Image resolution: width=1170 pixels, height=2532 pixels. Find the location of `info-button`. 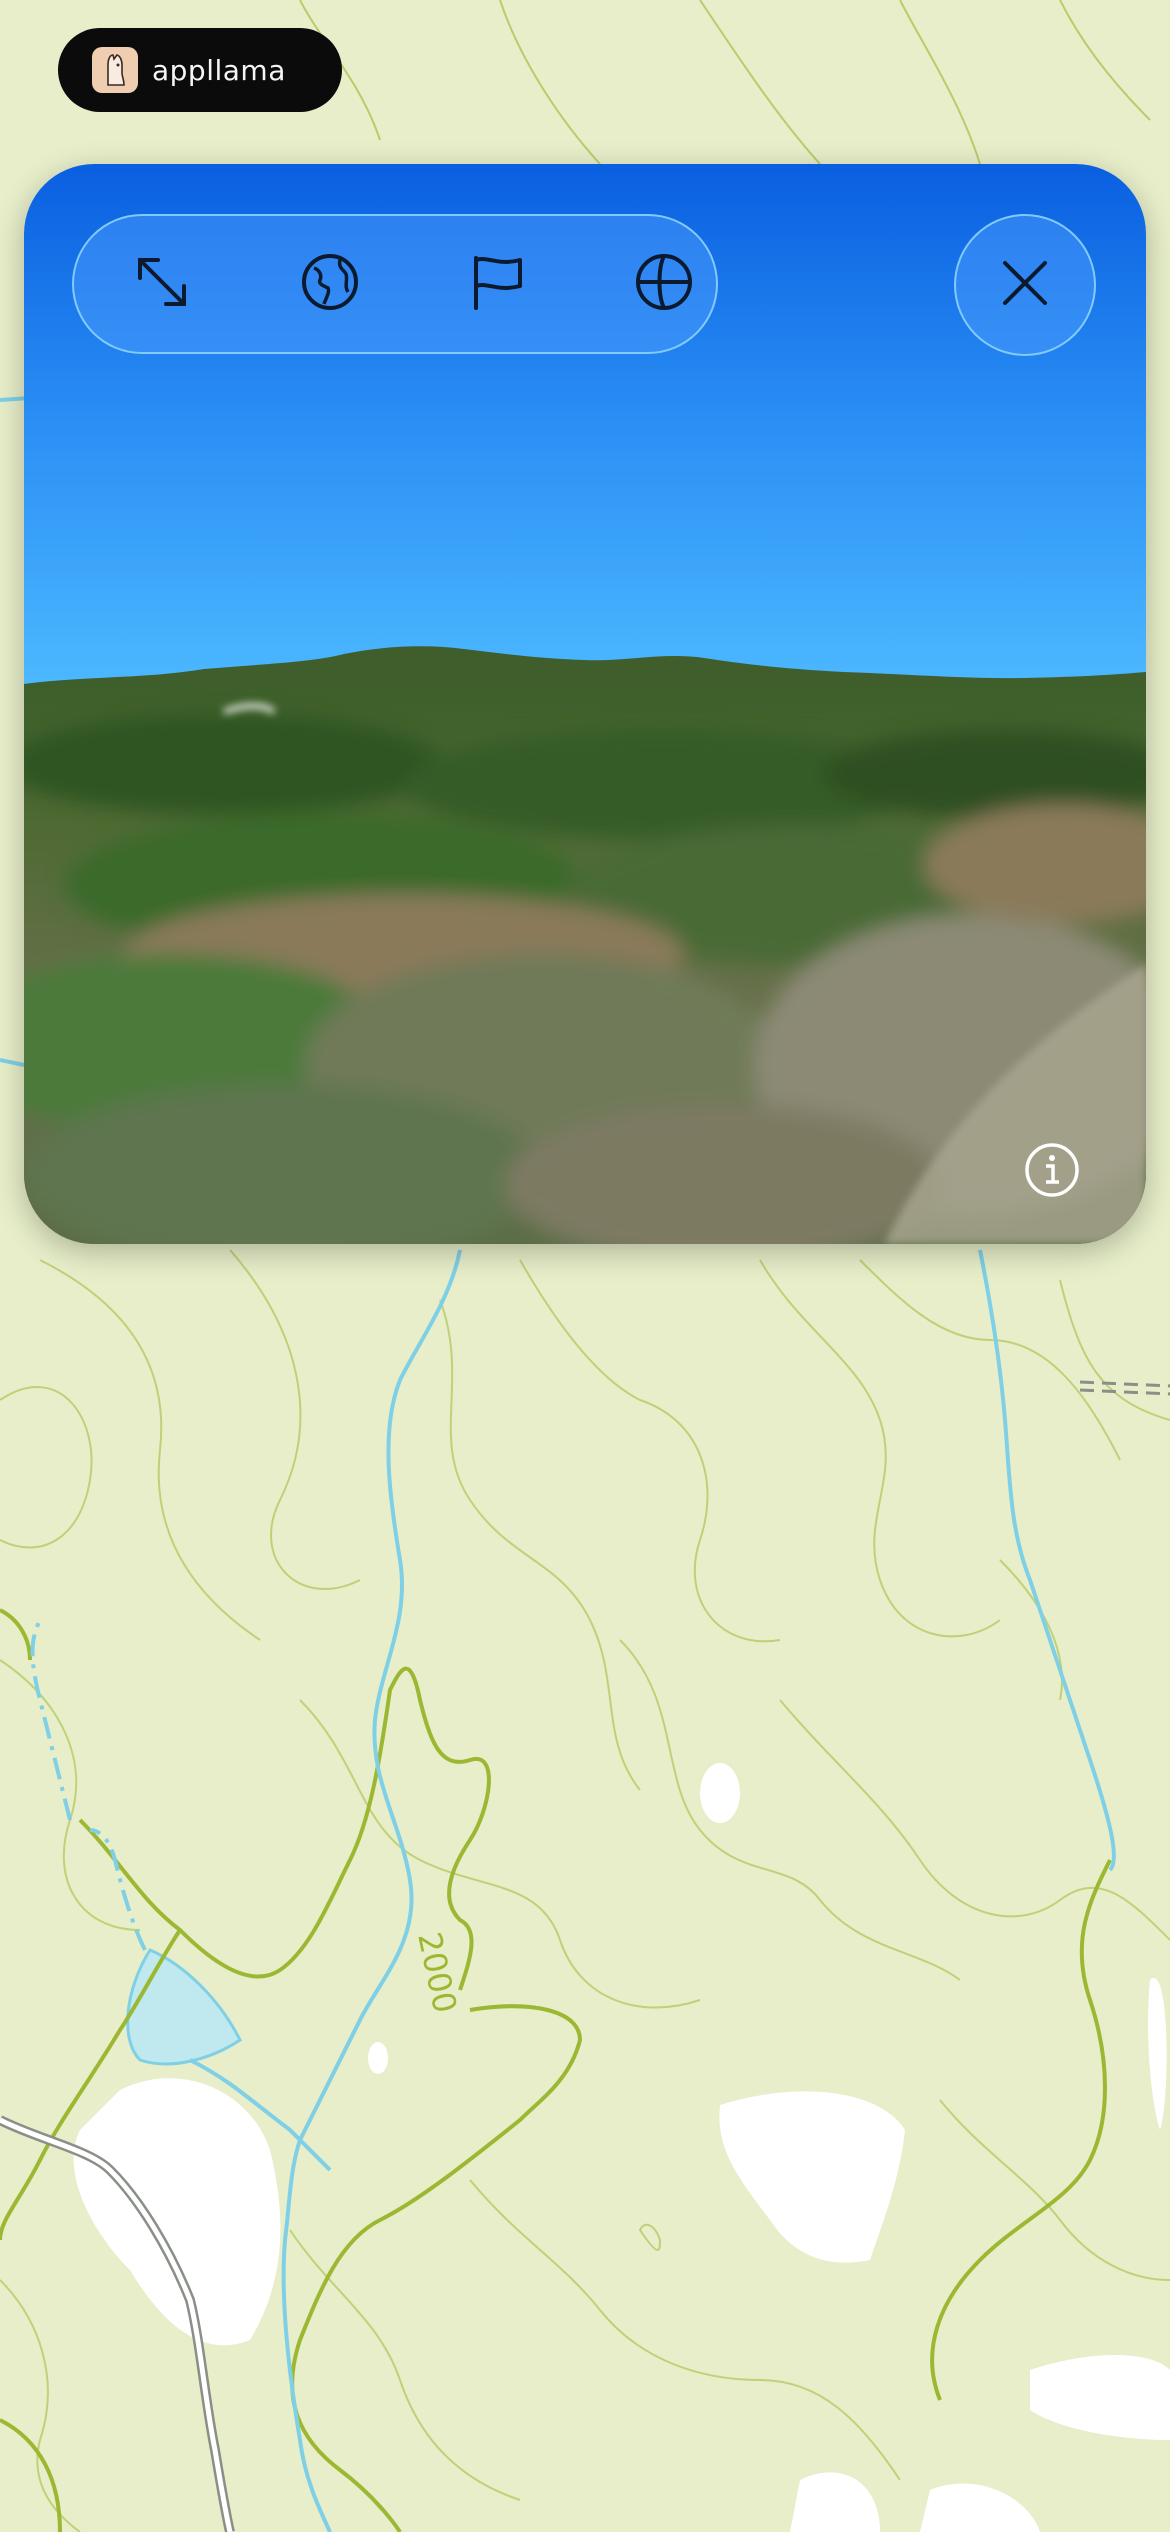

info-button is located at coordinates (1052, 1172).